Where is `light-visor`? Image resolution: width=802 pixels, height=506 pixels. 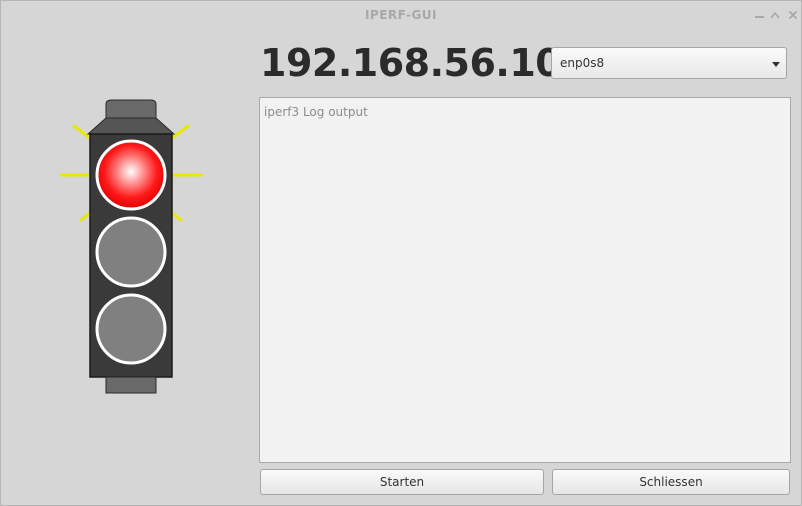
light-visor is located at coordinates (131, 126).